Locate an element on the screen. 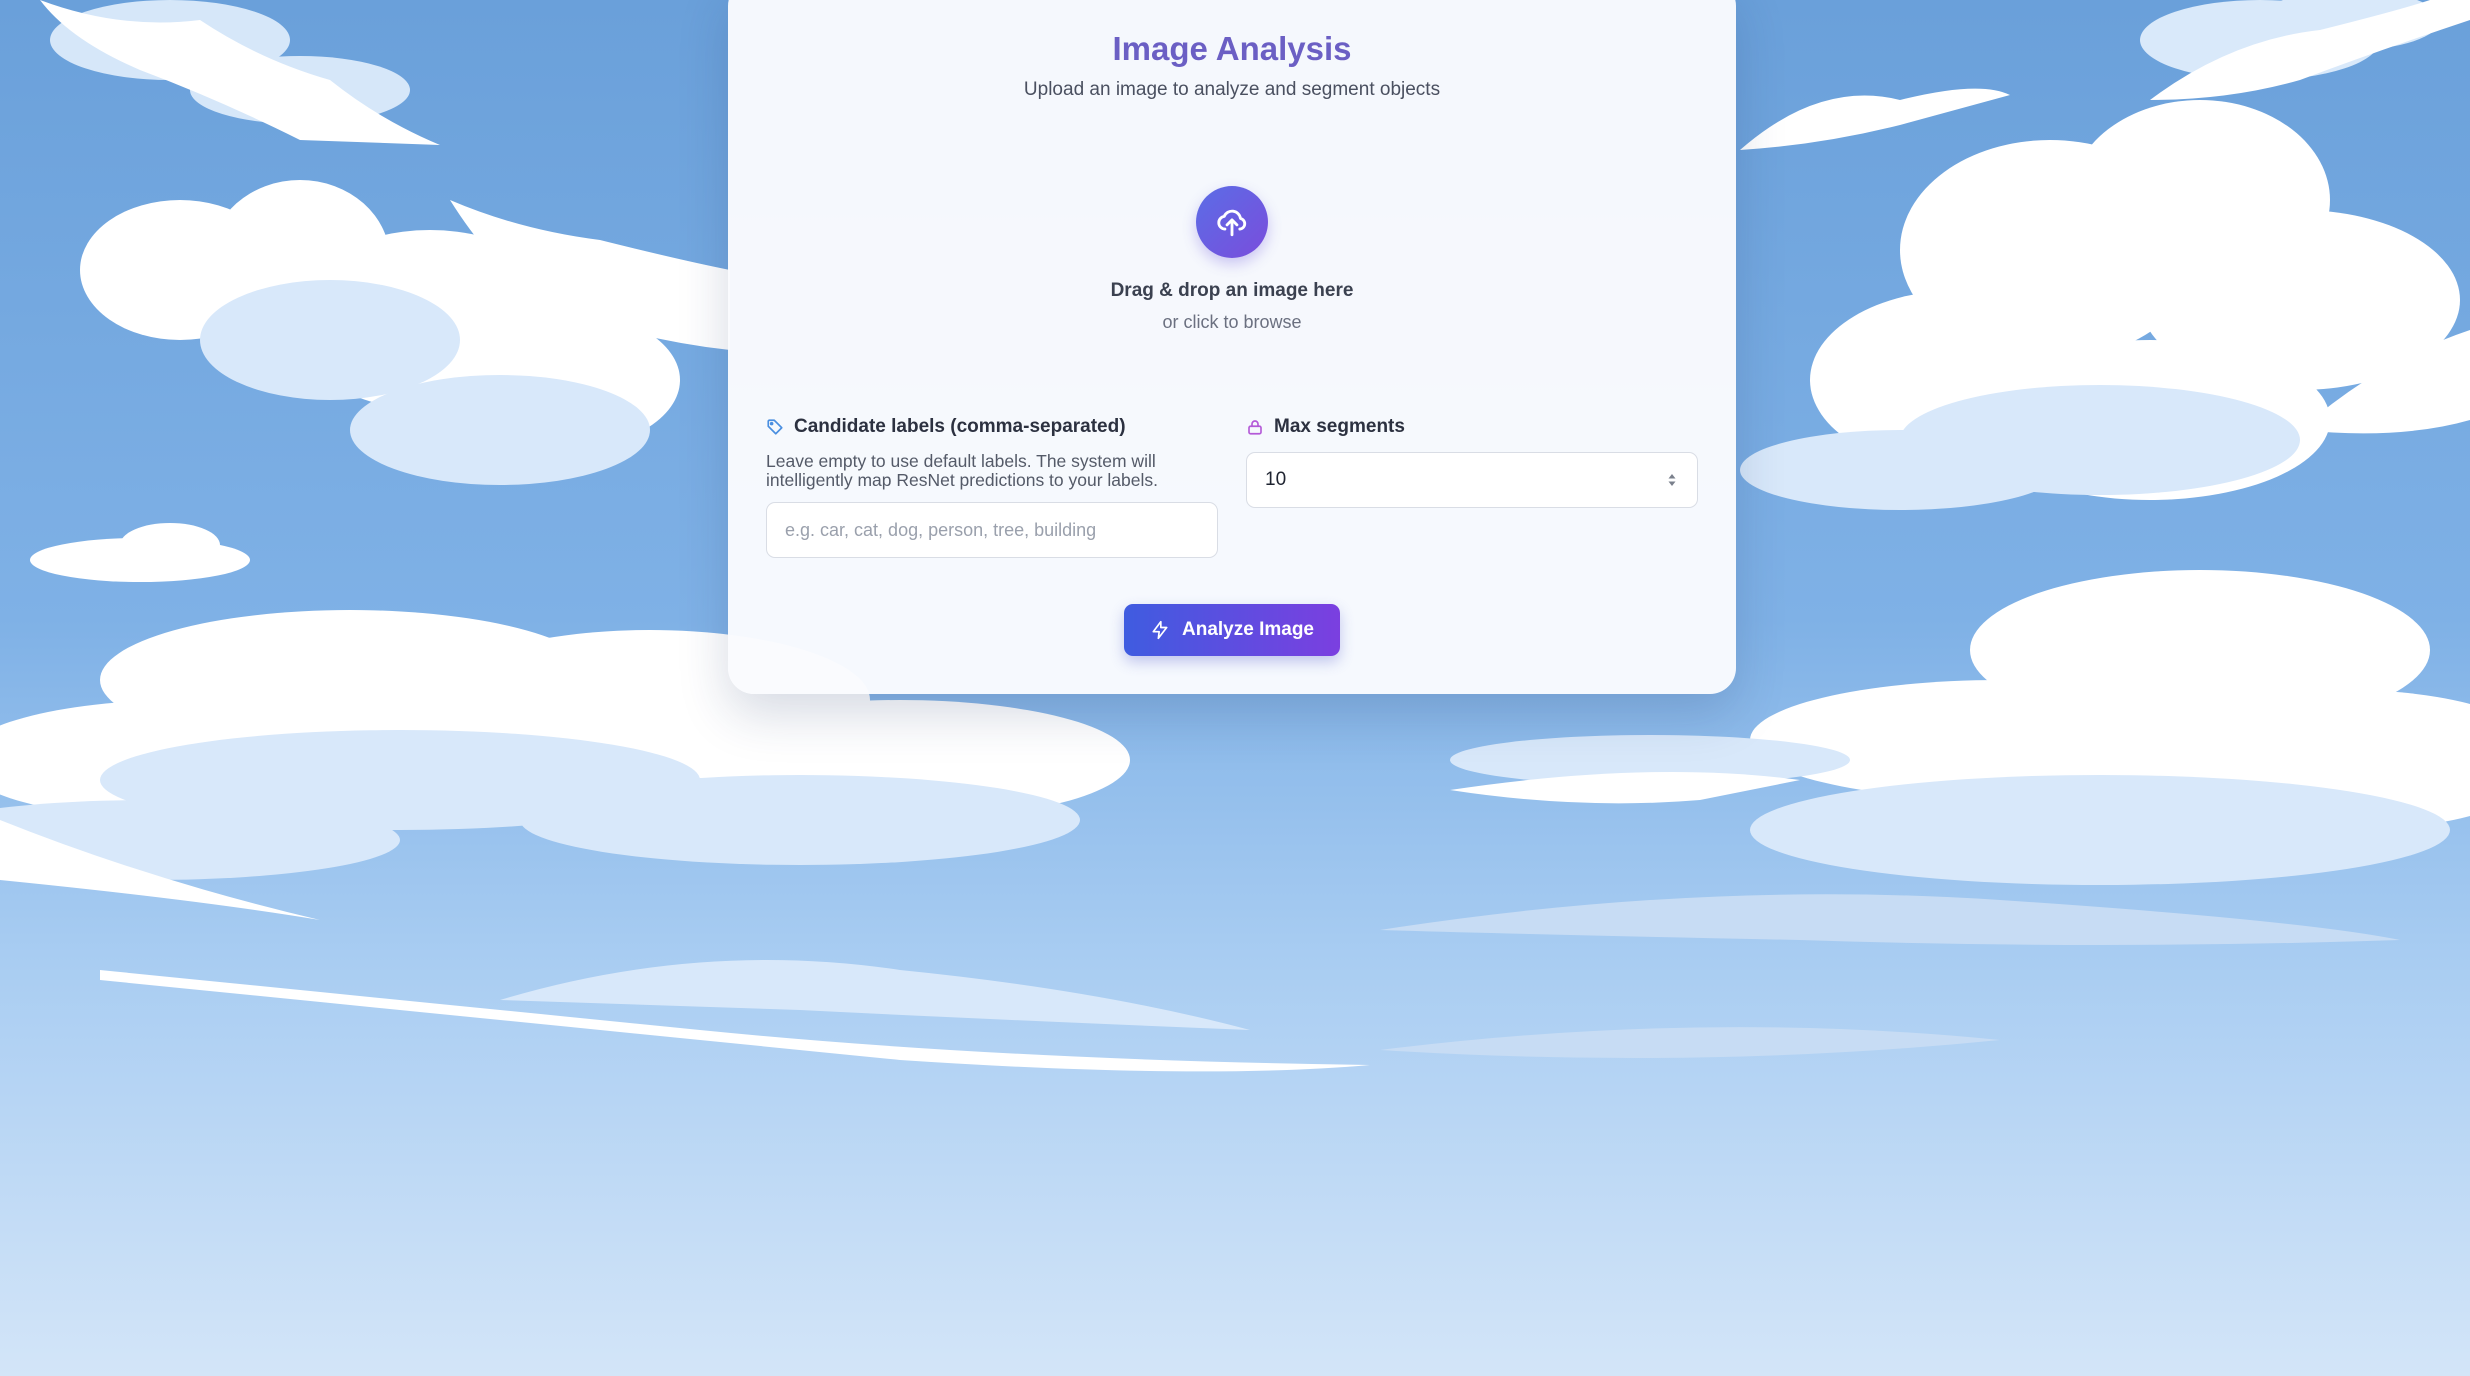 The image size is (2470, 1376). max-segments-value: 10 is located at coordinates (1276, 479).